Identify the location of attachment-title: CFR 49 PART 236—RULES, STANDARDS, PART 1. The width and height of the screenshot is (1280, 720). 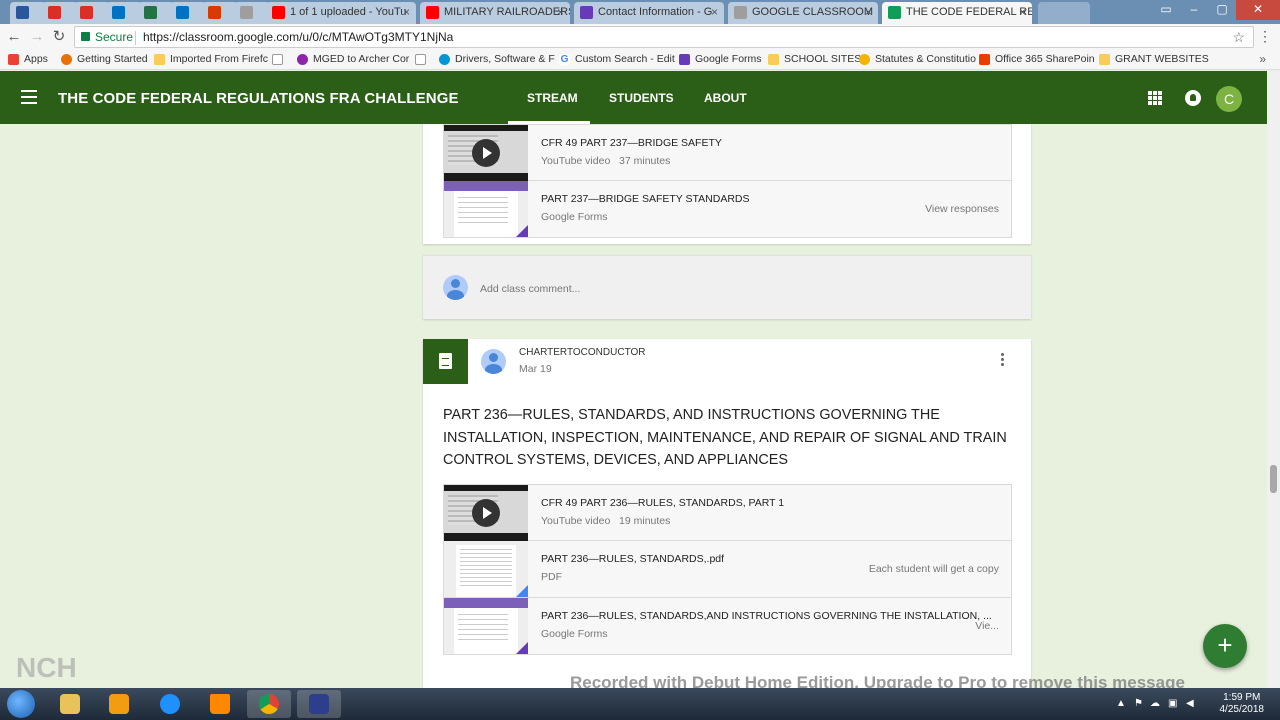
(663, 503).